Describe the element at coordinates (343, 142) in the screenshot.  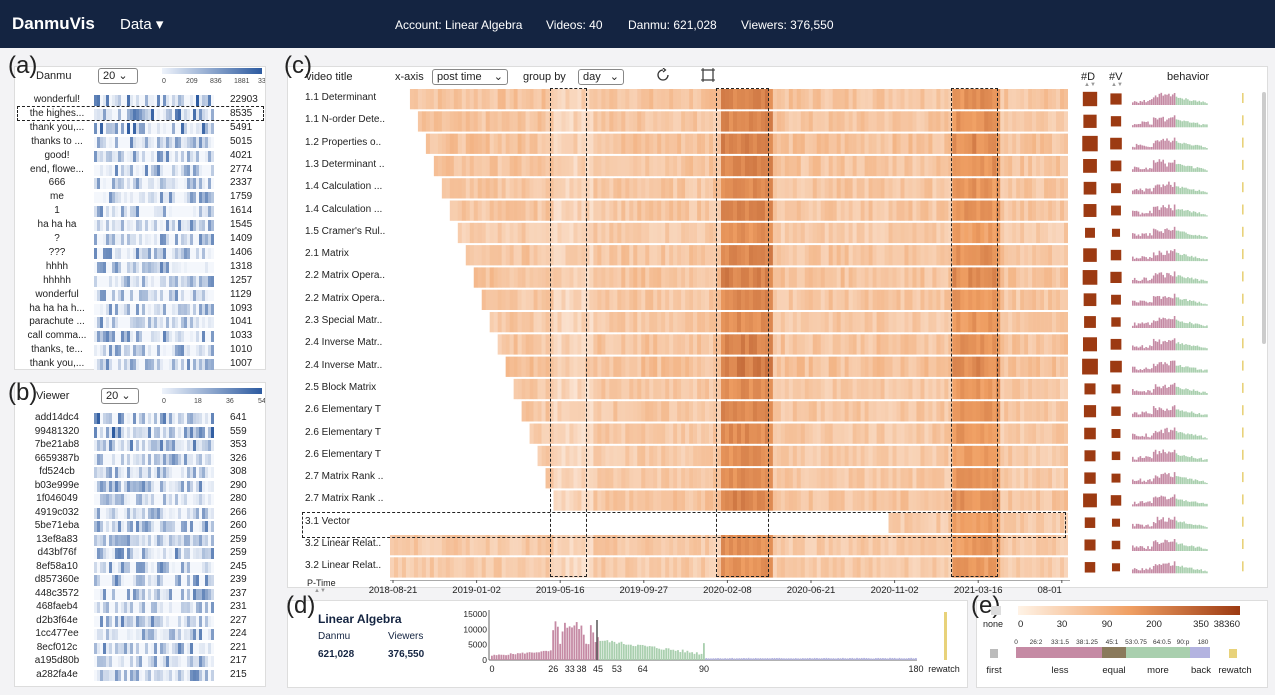
I see `video-title: 1.2 Properties o..` at that location.